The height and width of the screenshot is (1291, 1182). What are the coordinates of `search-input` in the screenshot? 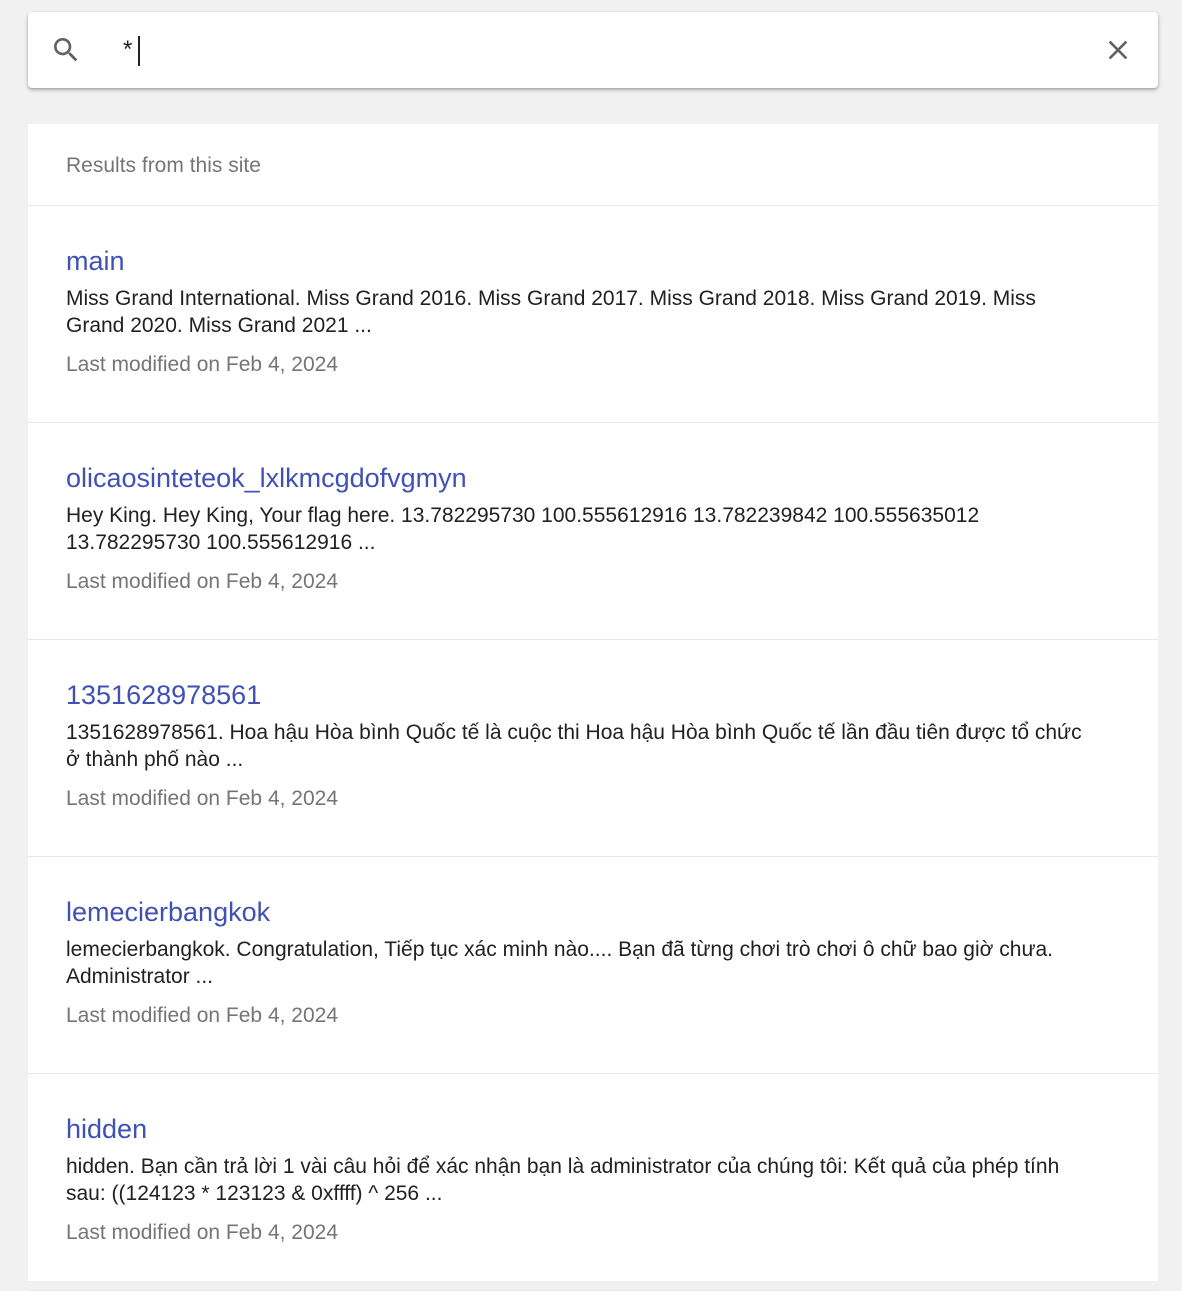 It's located at (593, 50).